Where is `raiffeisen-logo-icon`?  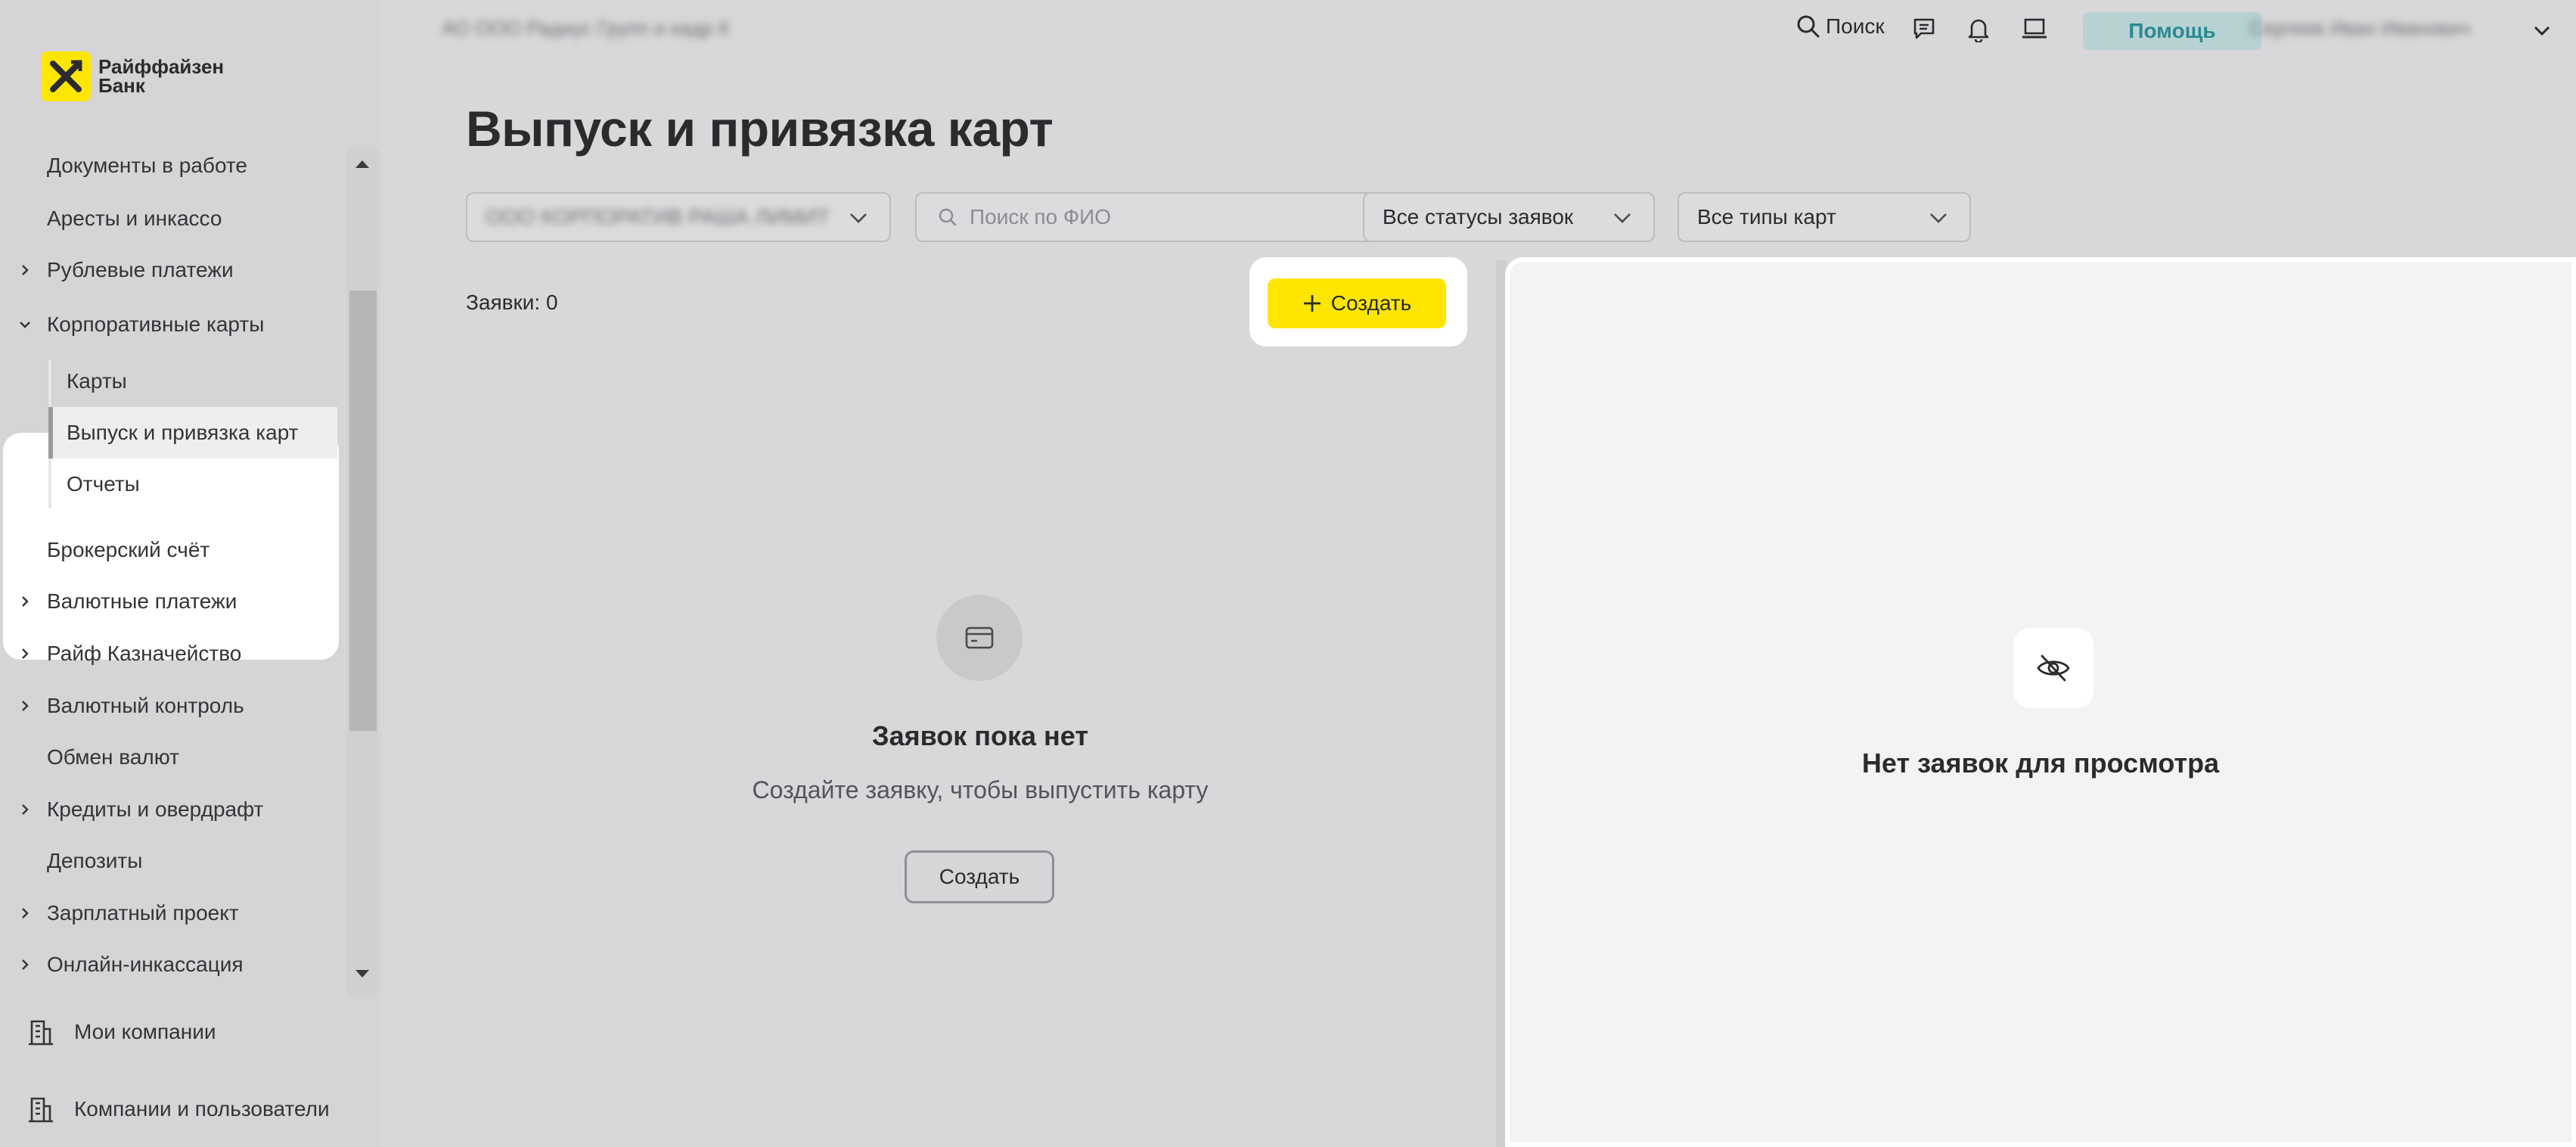 raiffeisen-logo-icon is located at coordinates (66, 76).